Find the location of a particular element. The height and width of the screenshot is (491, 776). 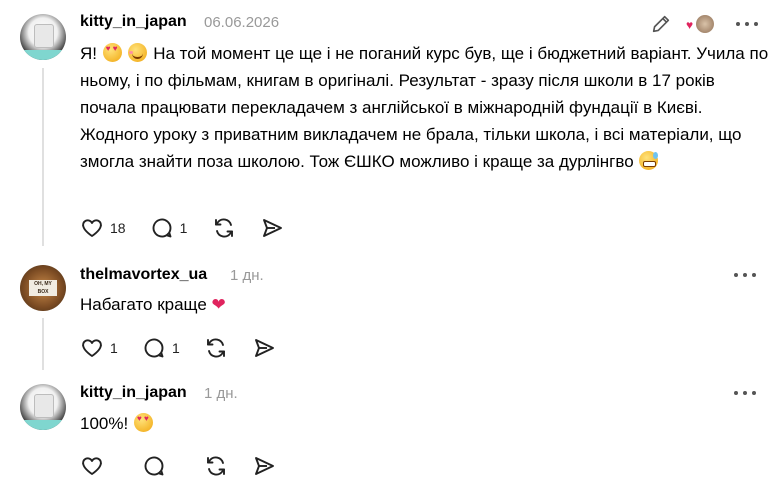

smiling-hearts-emoji-icon is located at coordinates (138, 52).